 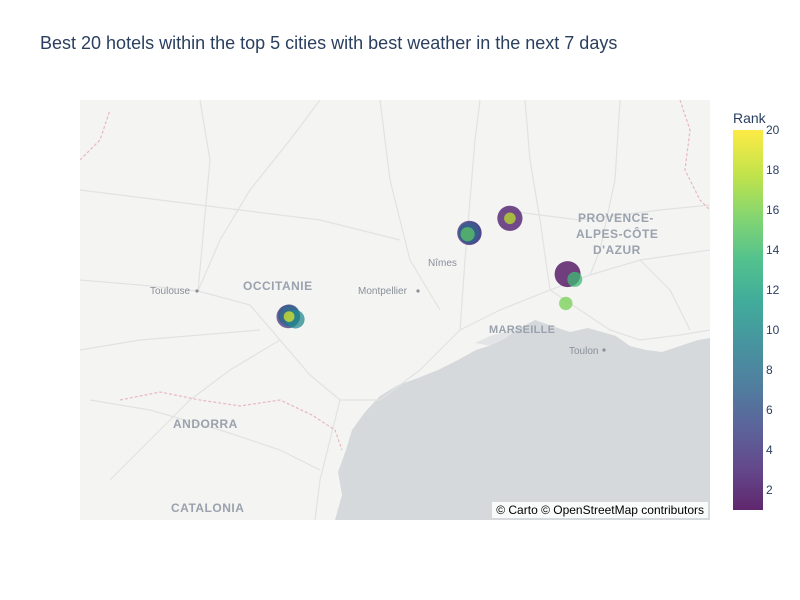 I want to click on label-andorra: ANDORRA, so click(x=205, y=424).